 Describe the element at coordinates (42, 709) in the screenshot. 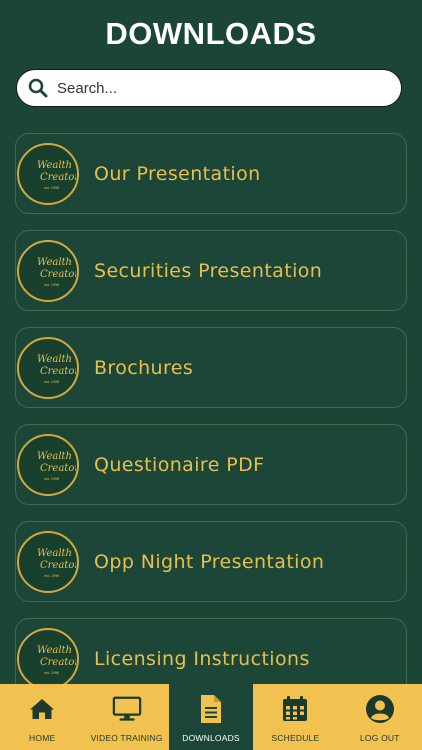

I see `home-icon` at that location.